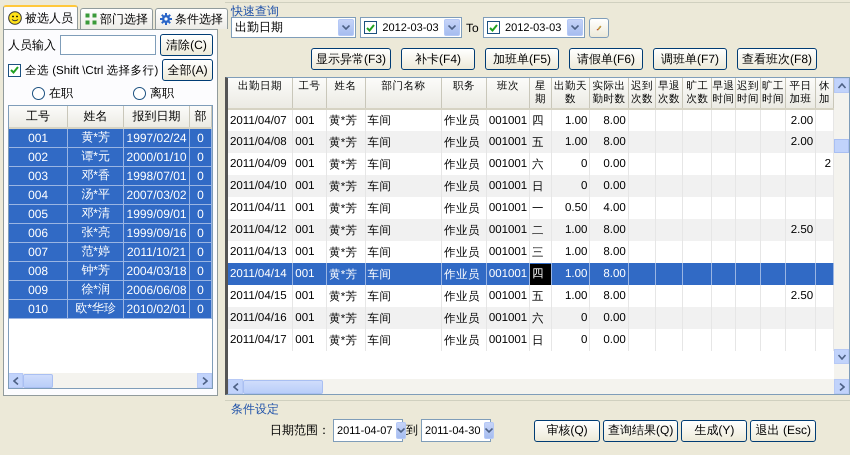 Image resolution: width=850 pixels, height=455 pixels. I want to click on table-cell: 钟*芳, so click(96, 270).